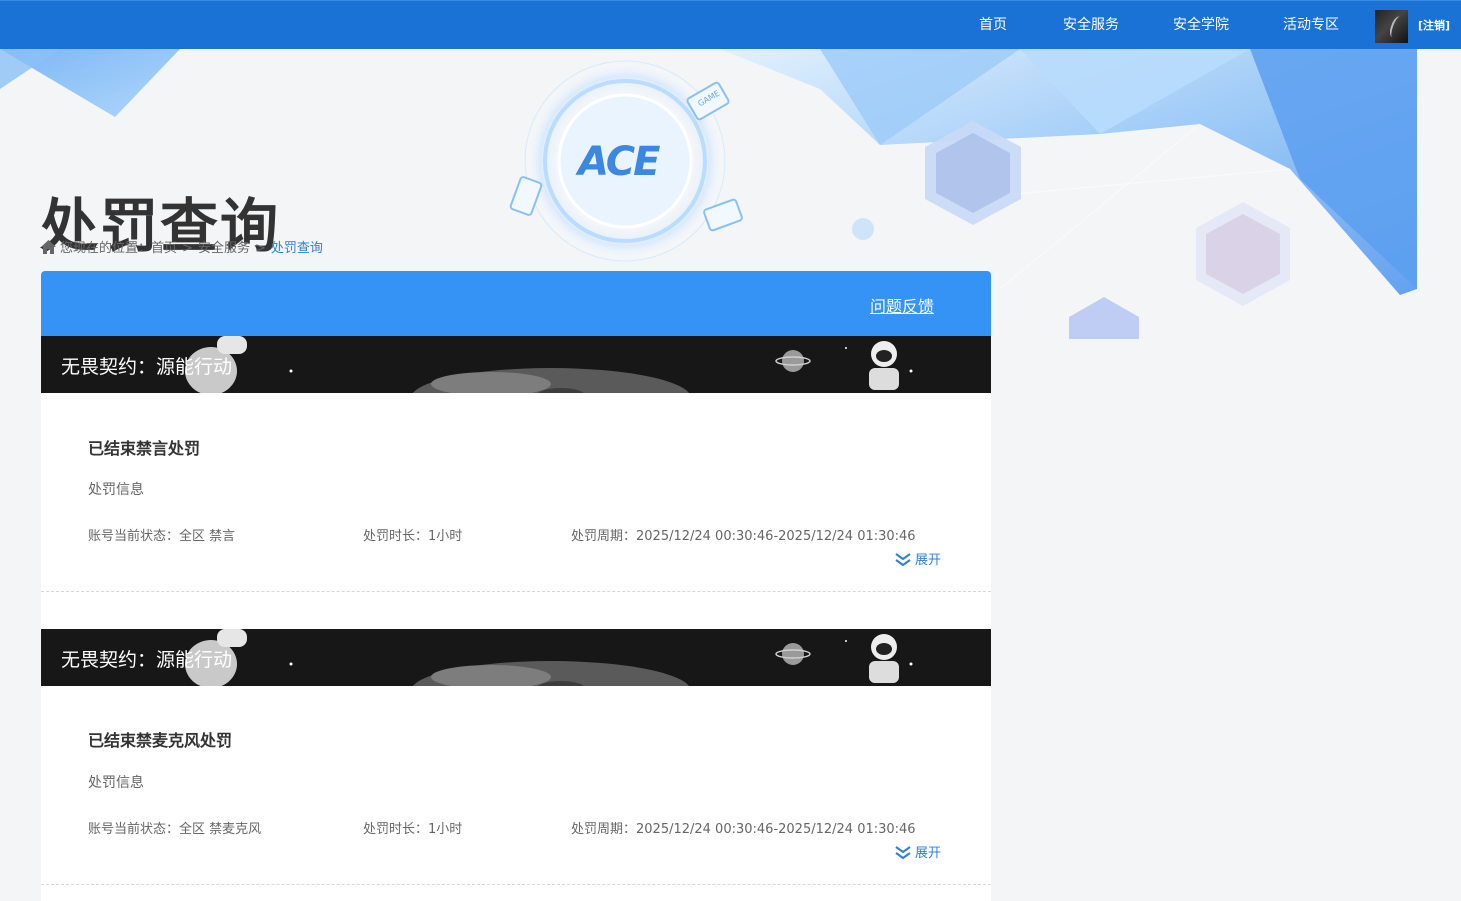 The width and height of the screenshot is (1461, 901). What do you see at coordinates (175, 829) in the screenshot?
I see `account-status: 账号当前状态：全区 禁麦克风` at bounding box center [175, 829].